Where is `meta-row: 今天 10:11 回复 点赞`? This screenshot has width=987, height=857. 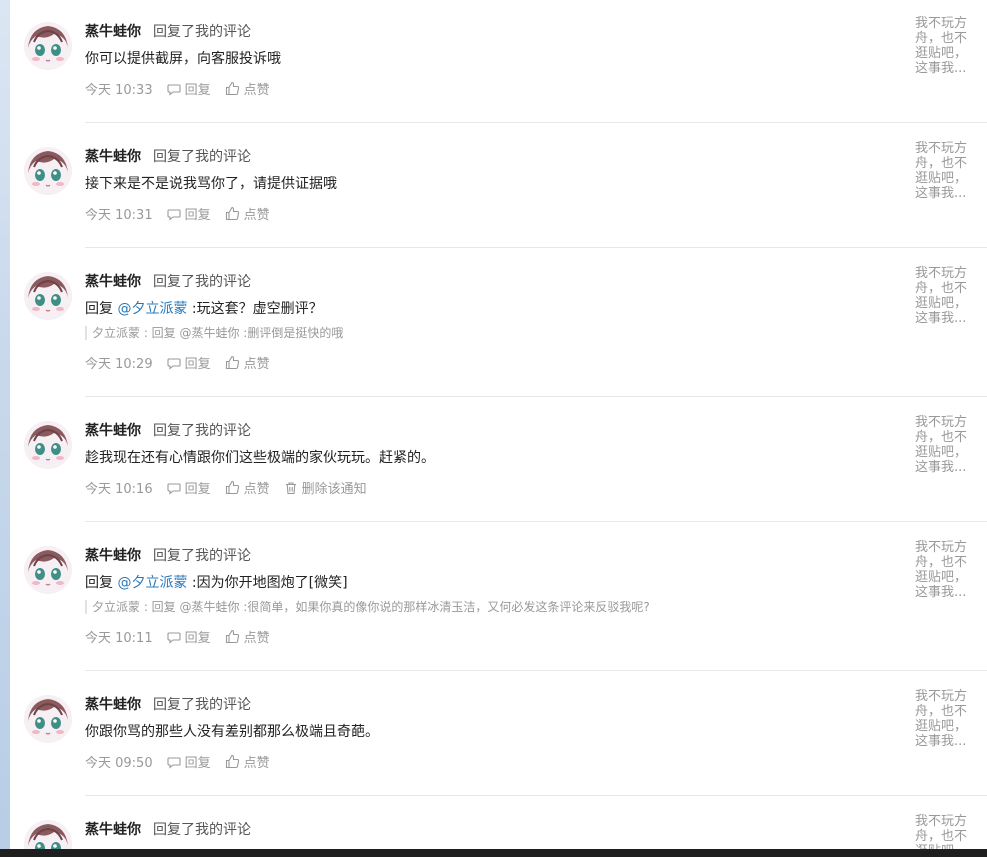 meta-row: 今天 10:11 回复 点赞 is located at coordinates (184, 636).